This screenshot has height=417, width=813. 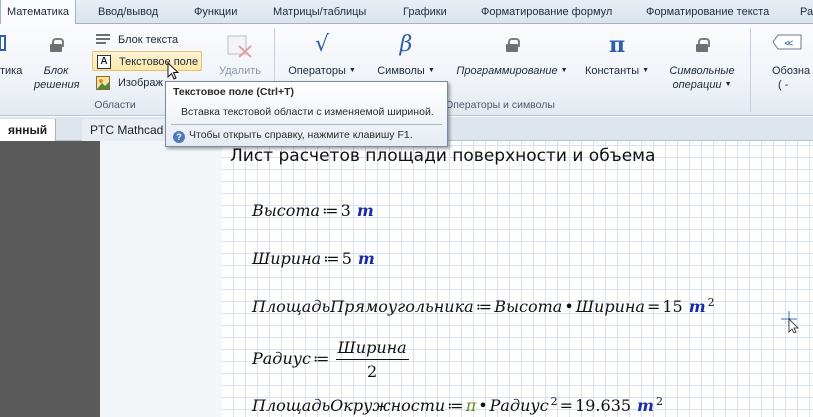 I want to click on math-region-rectangle-area: ПлощадьПрямоугольника ≔ Высота • Ширина = 15 m 2, so click(x=483, y=306).